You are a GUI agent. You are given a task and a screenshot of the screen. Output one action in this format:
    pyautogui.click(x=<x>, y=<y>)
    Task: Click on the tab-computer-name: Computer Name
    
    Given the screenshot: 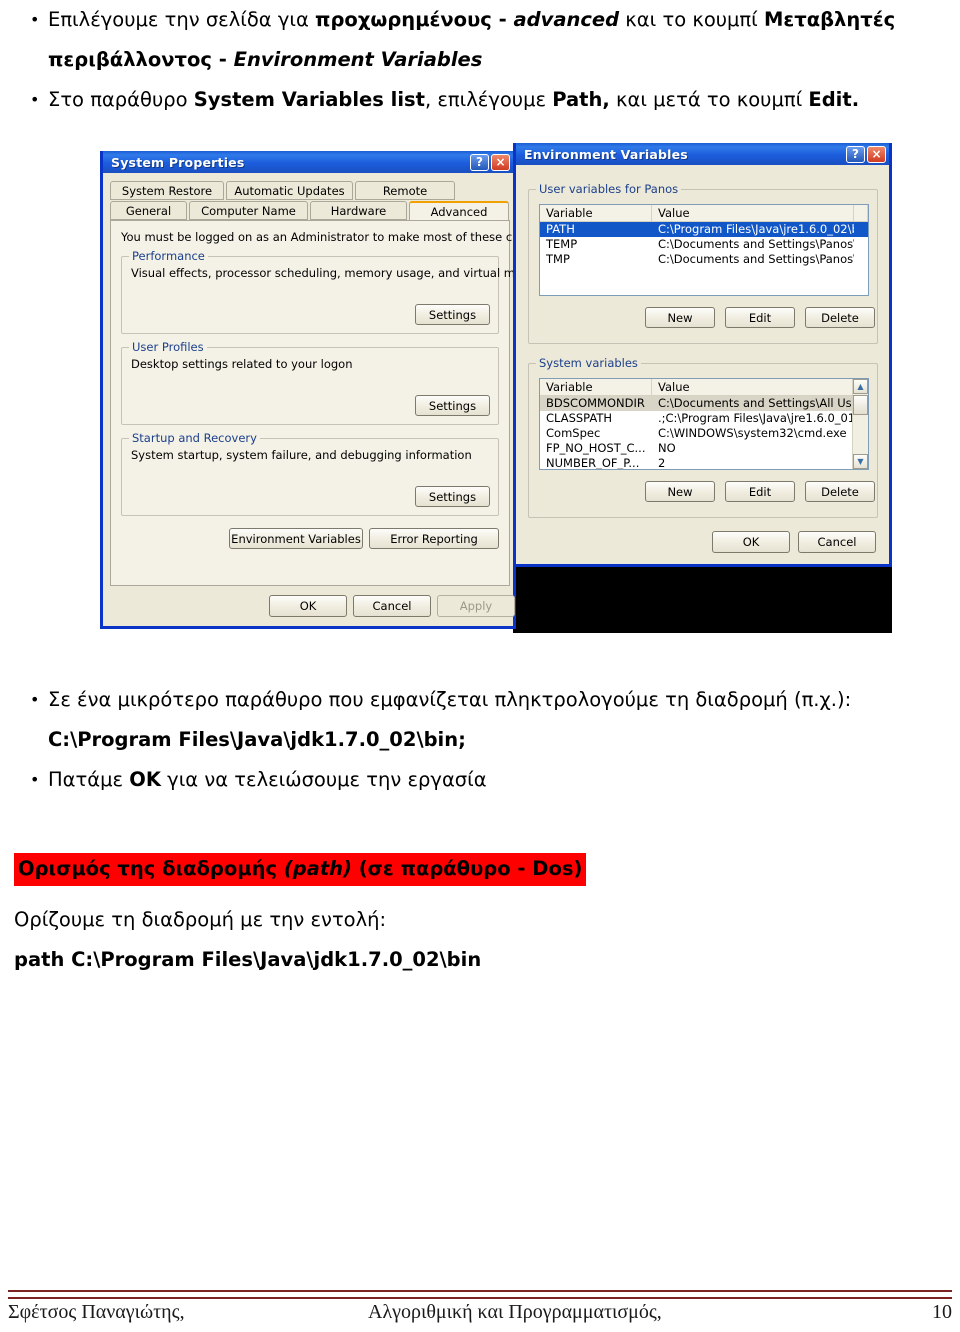 What is the action you would take?
    pyautogui.click(x=248, y=210)
    